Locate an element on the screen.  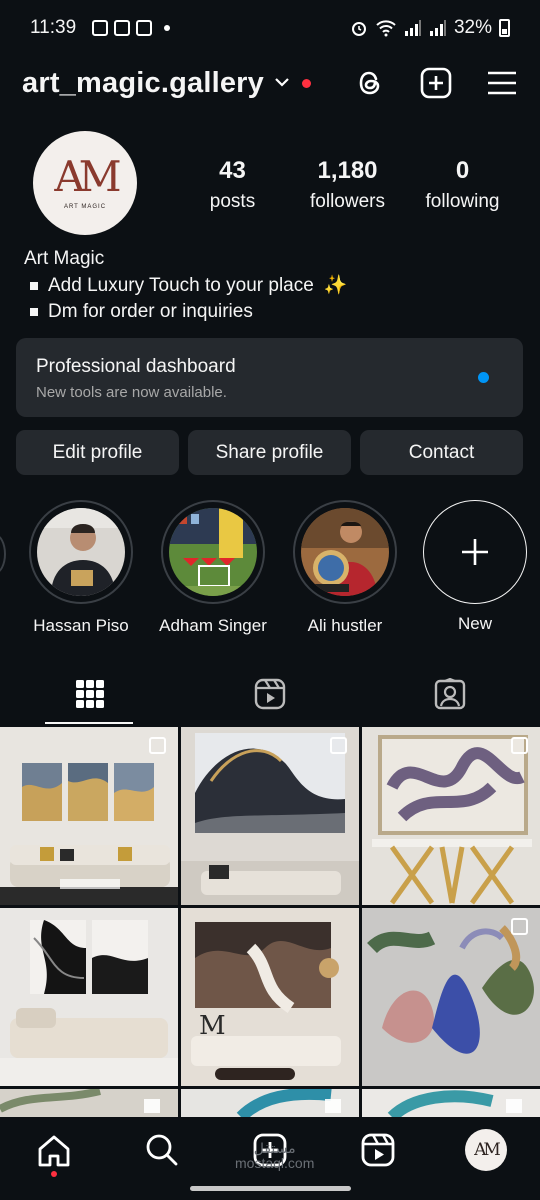
following-count: 0 following is located at coordinates (462, 185).